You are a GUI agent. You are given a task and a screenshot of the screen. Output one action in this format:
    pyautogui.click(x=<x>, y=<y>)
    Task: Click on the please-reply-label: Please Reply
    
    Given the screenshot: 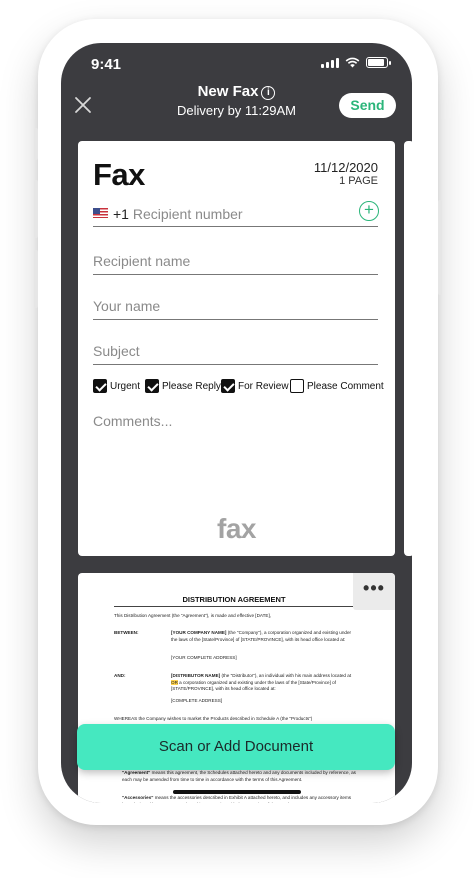 What is the action you would take?
    pyautogui.click(x=191, y=386)
    